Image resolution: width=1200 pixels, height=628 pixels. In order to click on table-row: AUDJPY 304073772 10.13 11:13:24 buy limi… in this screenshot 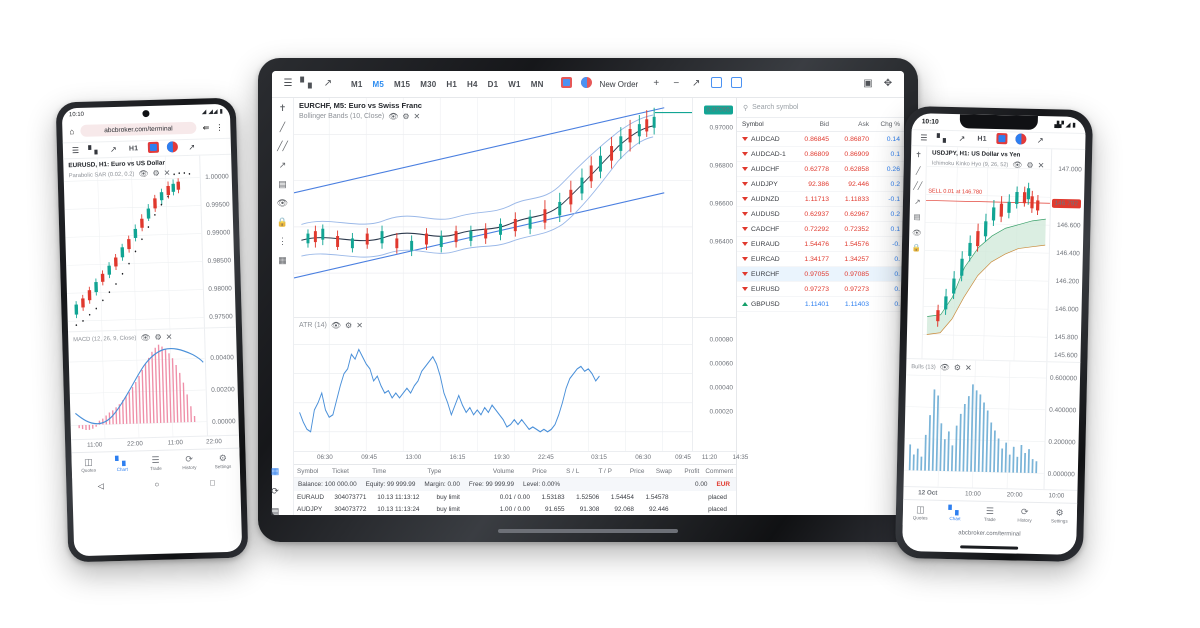, I will do `click(515, 509)`.